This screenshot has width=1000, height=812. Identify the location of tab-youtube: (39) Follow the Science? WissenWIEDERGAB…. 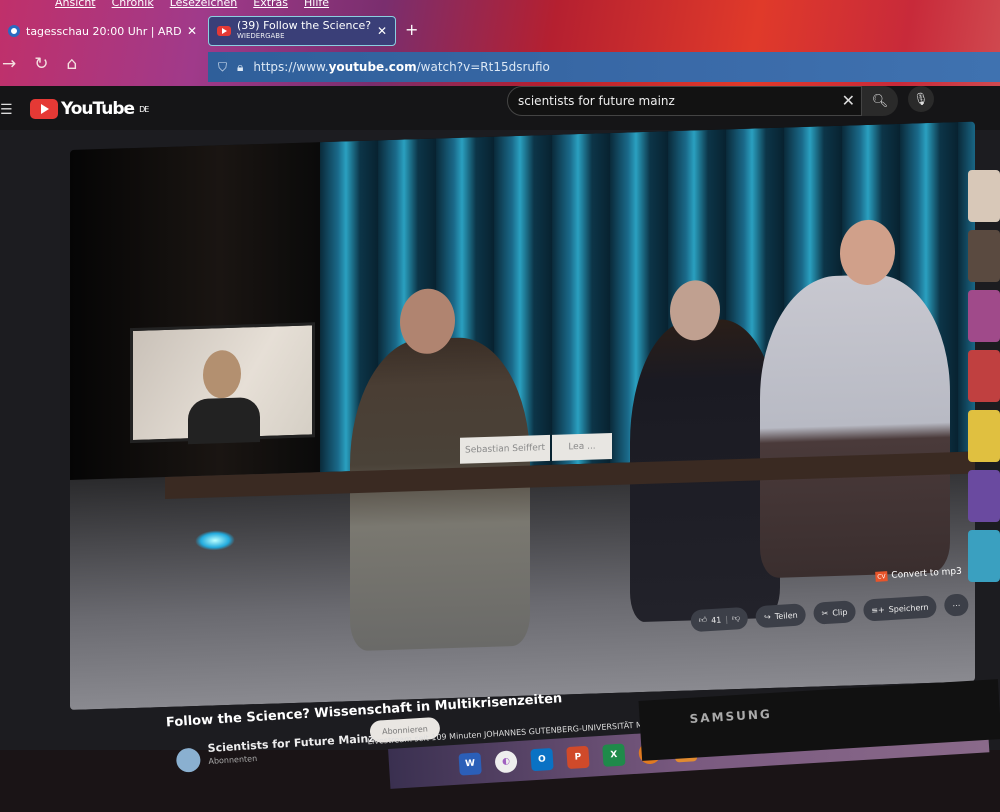
(302, 31).